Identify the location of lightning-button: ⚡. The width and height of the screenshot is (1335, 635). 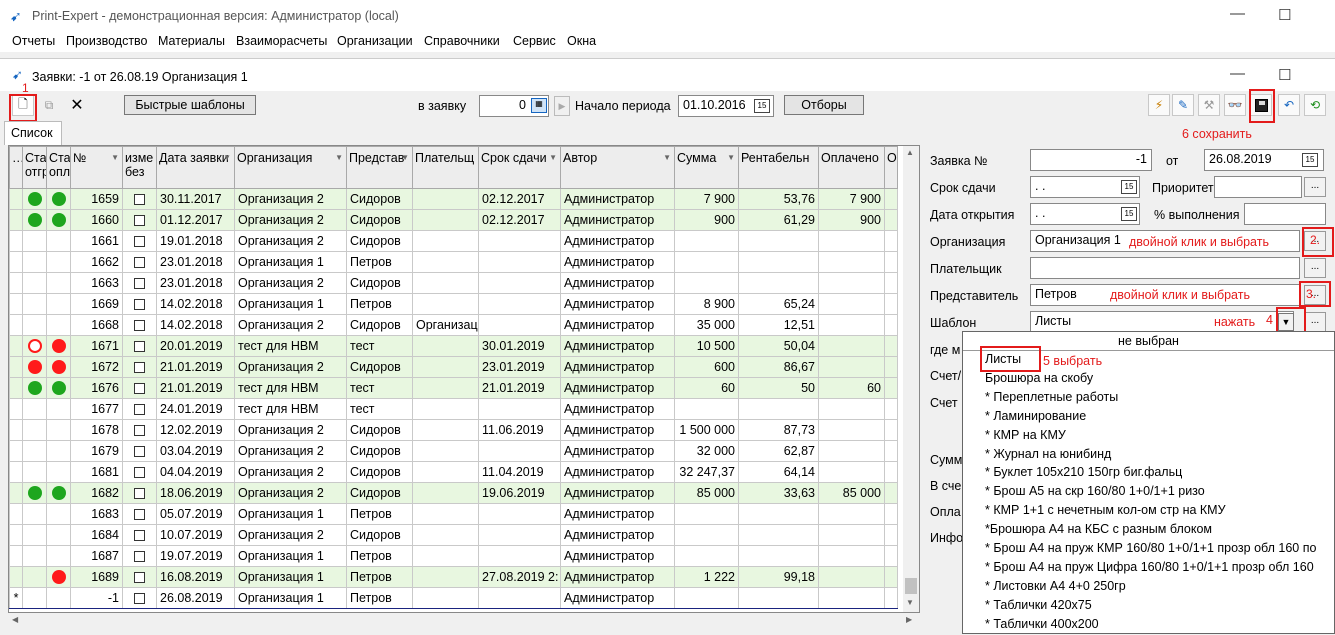
(1159, 105).